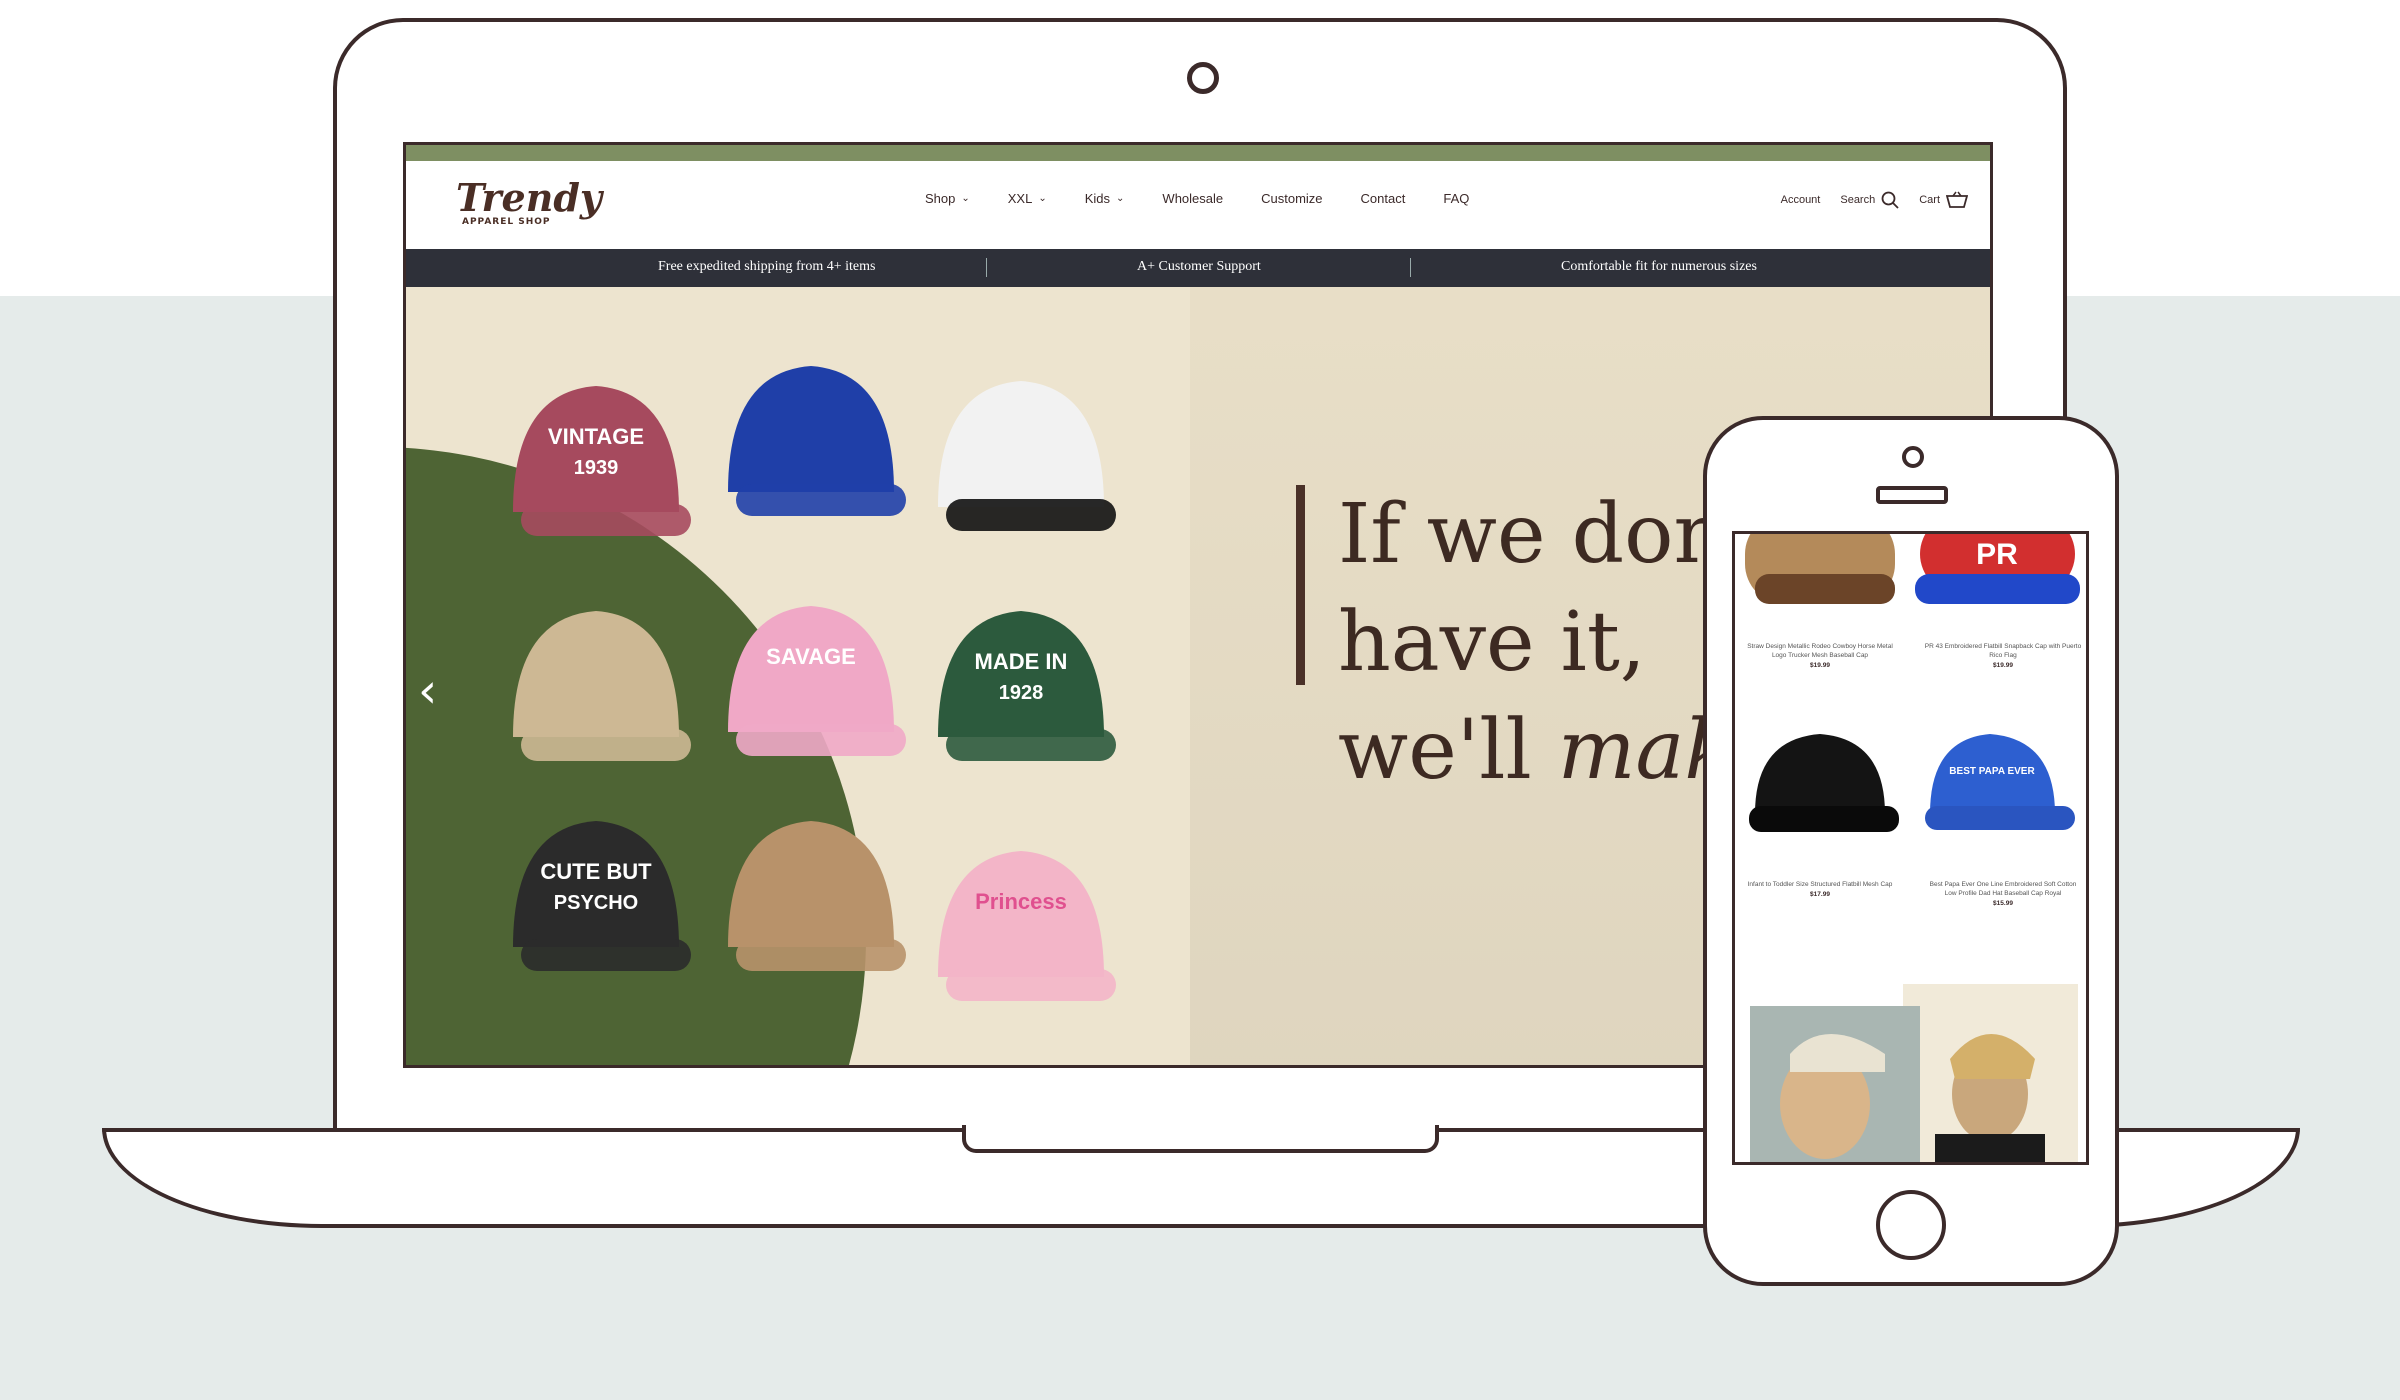 The width and height of the screenshot is (2400, 1400). I want to click on nav-label: Customize, so click(1292, 198).